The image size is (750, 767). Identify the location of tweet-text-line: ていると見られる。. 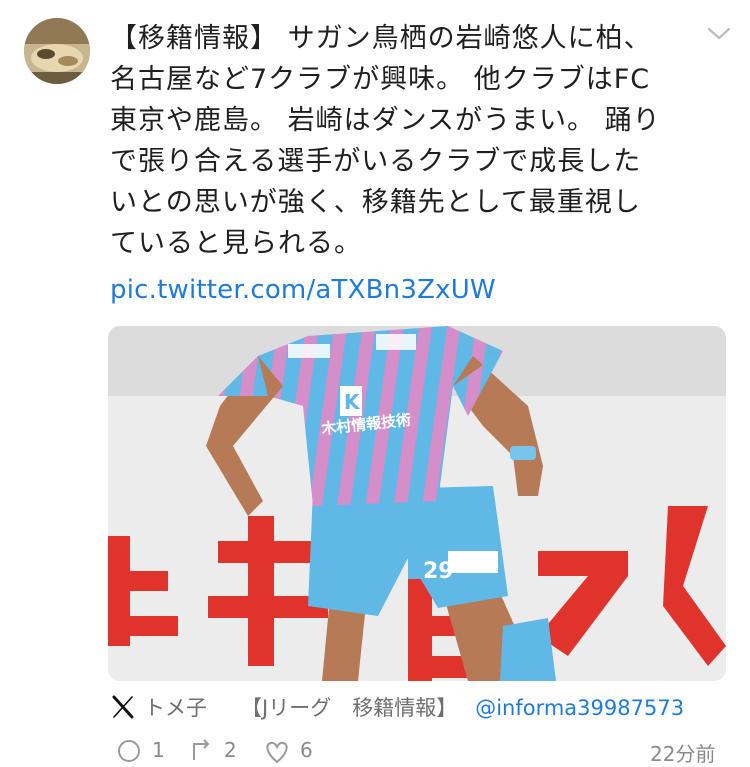
(236, 243).